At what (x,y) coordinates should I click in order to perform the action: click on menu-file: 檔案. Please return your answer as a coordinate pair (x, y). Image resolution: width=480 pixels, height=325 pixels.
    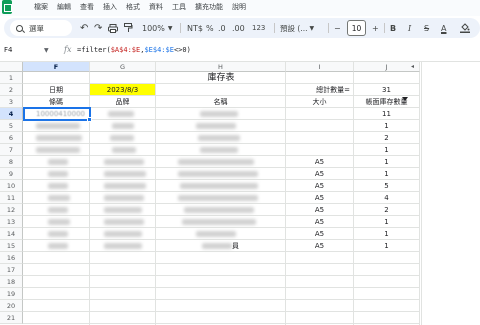
    Looking at the image, I should click on (41, 7).